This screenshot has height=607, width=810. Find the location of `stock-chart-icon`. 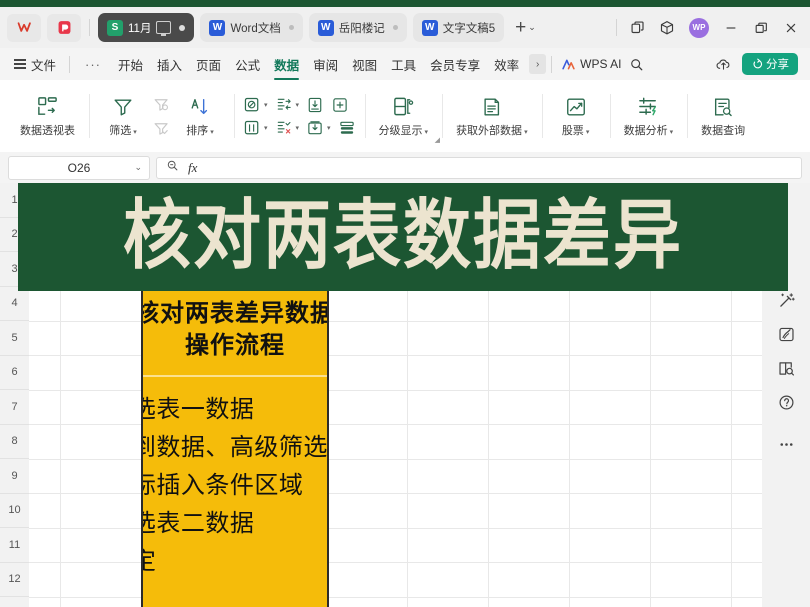

stock-chart-icon is located at coordinates (576, 107).